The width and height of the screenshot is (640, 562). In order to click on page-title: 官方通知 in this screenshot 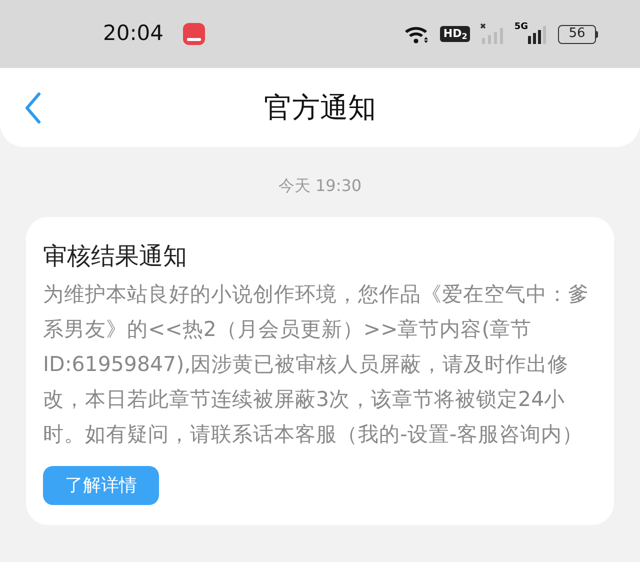, I will do `click(320, 108)`.